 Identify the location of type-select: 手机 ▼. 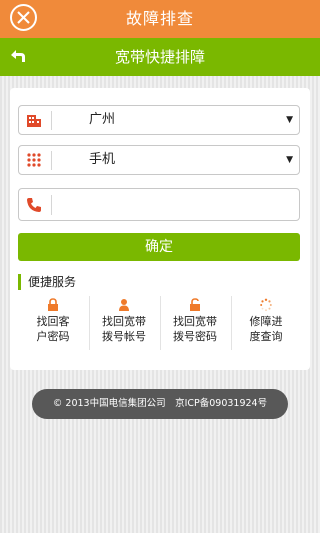
(159, 160).